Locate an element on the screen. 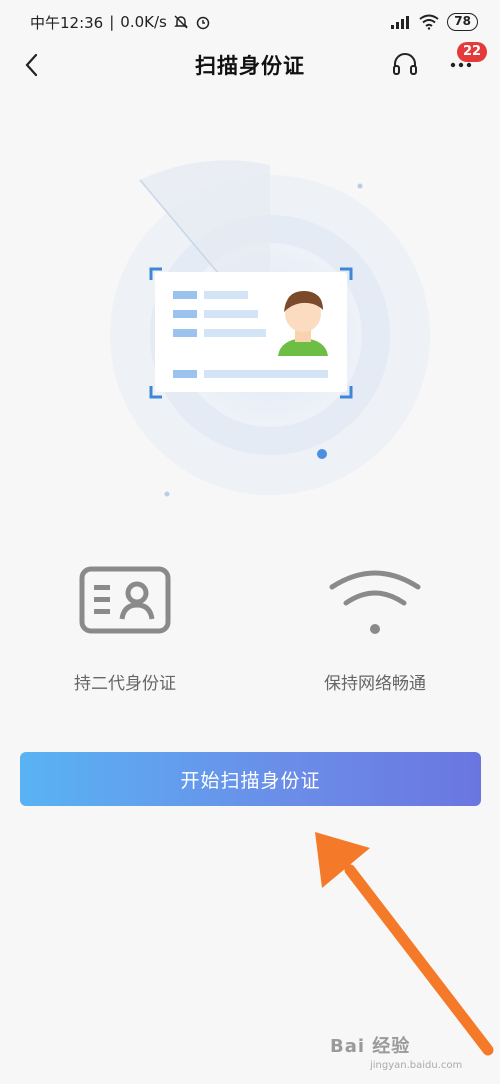 Image resolution: width=500 pixels, height=1084 pixels. annotation-arrow-icon is located at coordinates (404, 944).